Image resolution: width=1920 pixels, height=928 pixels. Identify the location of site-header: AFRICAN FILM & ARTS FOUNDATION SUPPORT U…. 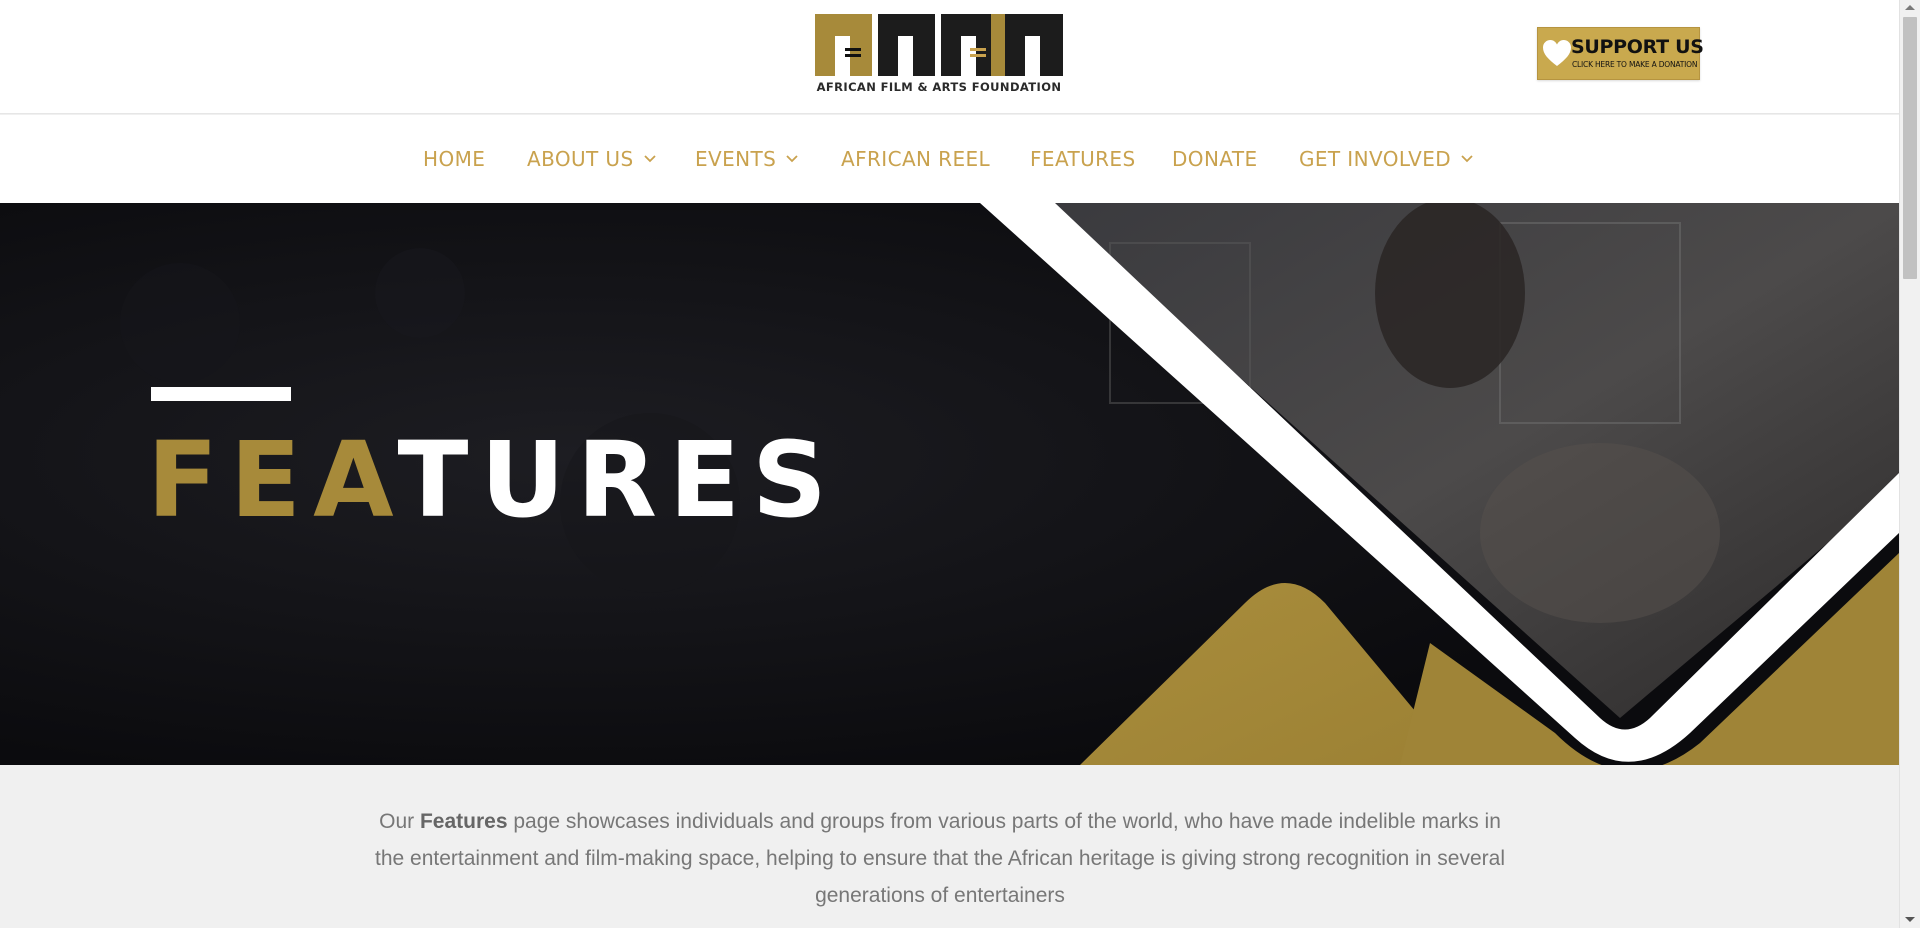
(949, 57).